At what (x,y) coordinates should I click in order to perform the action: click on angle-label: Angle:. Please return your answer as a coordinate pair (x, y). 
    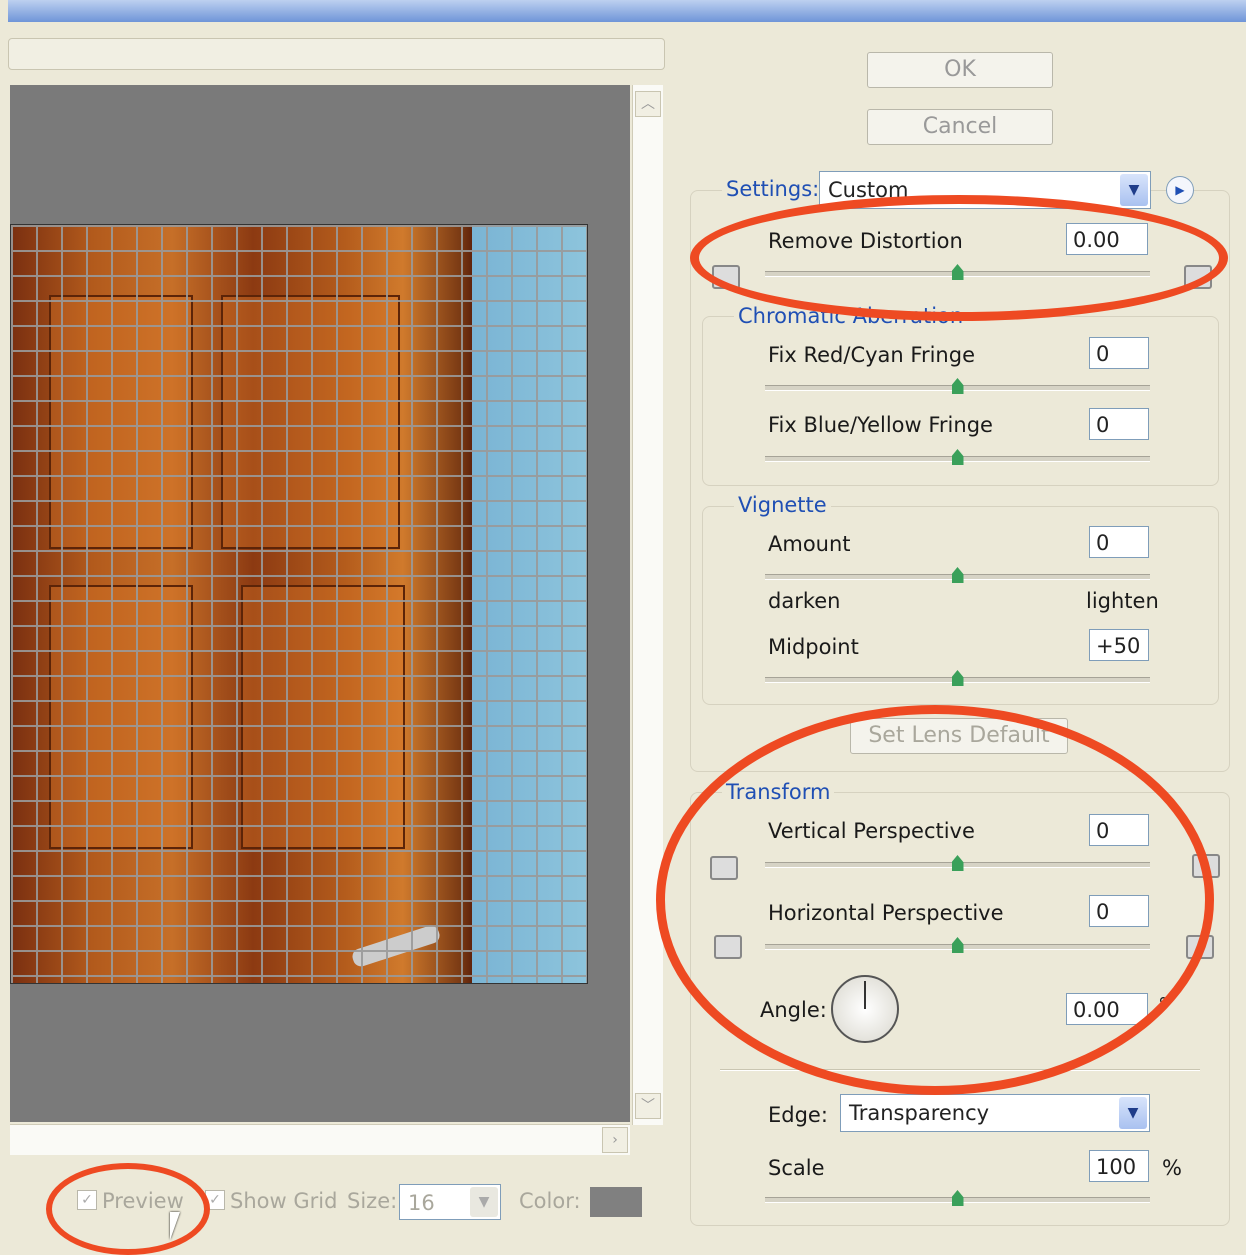
    Looking at the image, I should click on (793, 1010).